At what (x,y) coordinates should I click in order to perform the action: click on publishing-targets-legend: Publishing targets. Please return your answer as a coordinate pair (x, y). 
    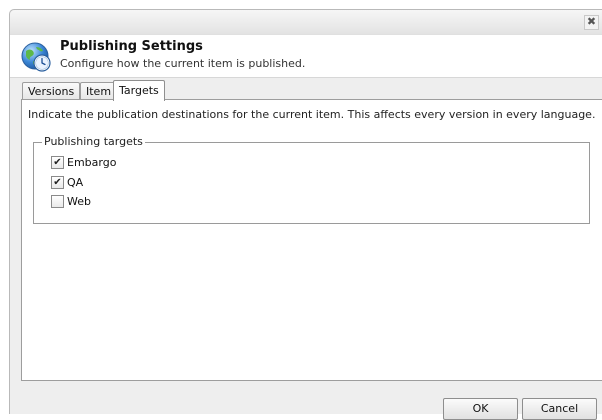
    Looking at the image, I should click on (93, 141).